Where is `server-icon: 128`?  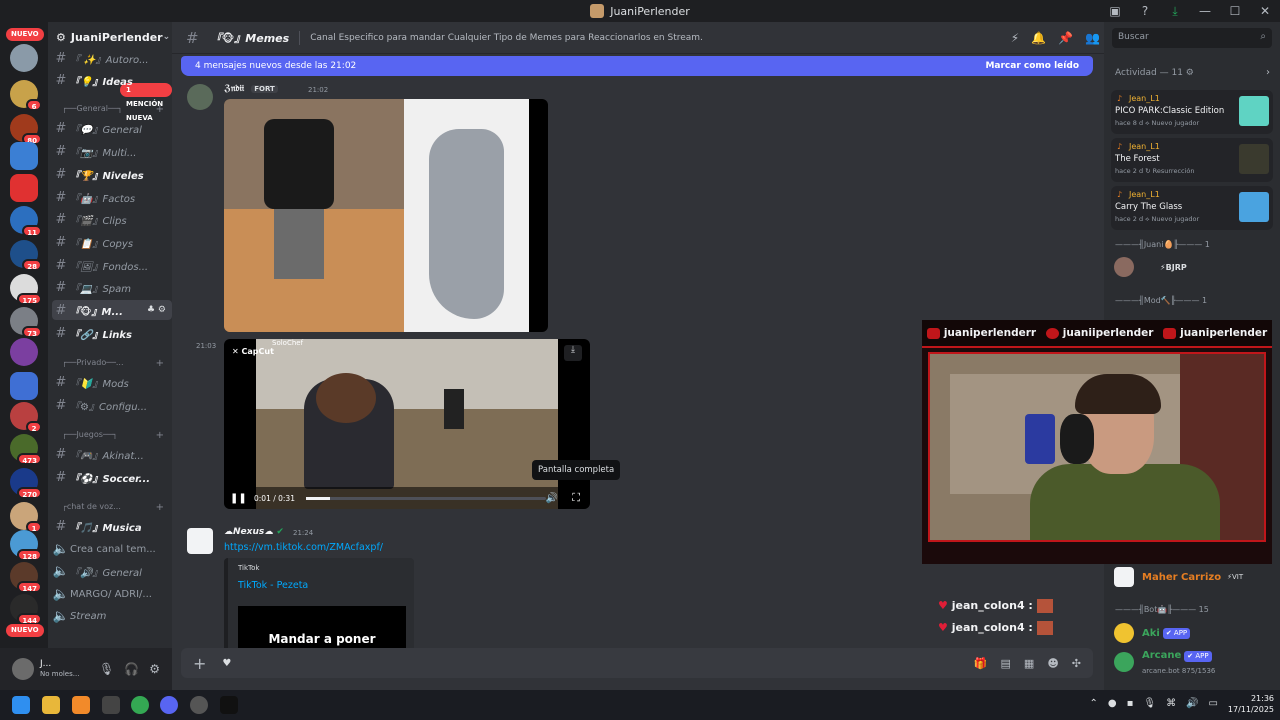 server-icon: 128 is located at coordinates (26, 545).